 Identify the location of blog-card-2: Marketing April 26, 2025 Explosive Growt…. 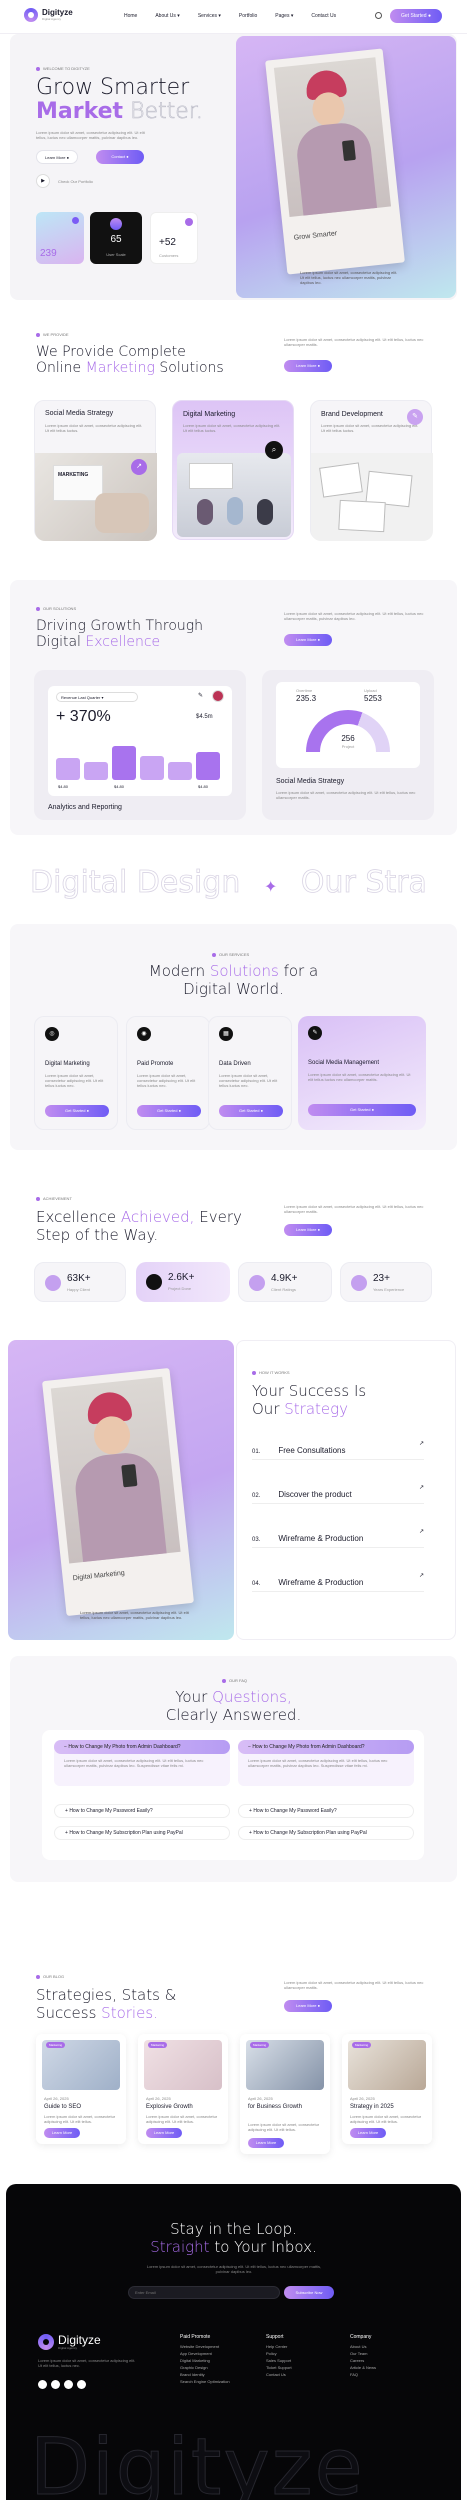
(183, 2089).